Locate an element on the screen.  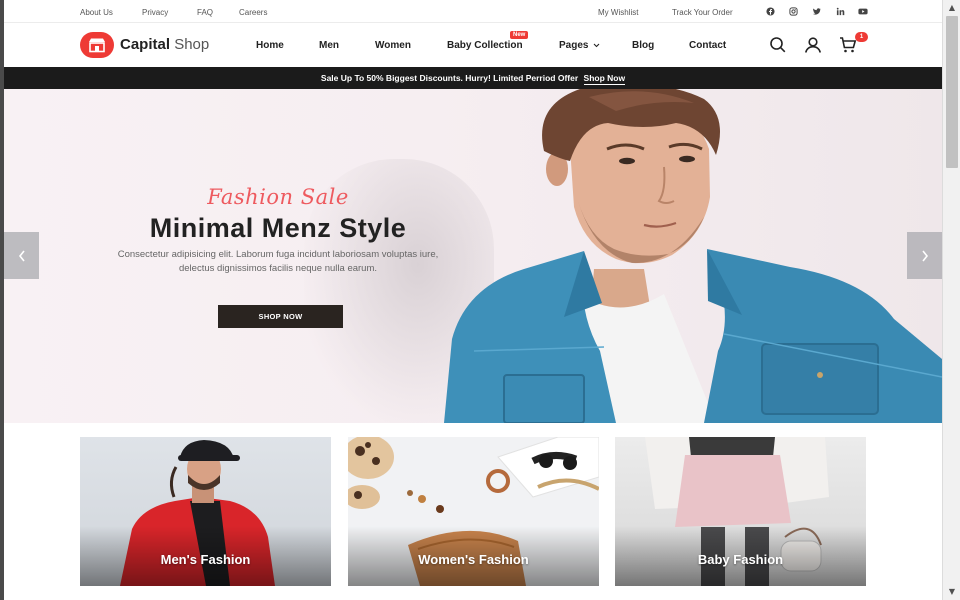
category-label-women: Women's Fashion is located at coordinates (473, 559).